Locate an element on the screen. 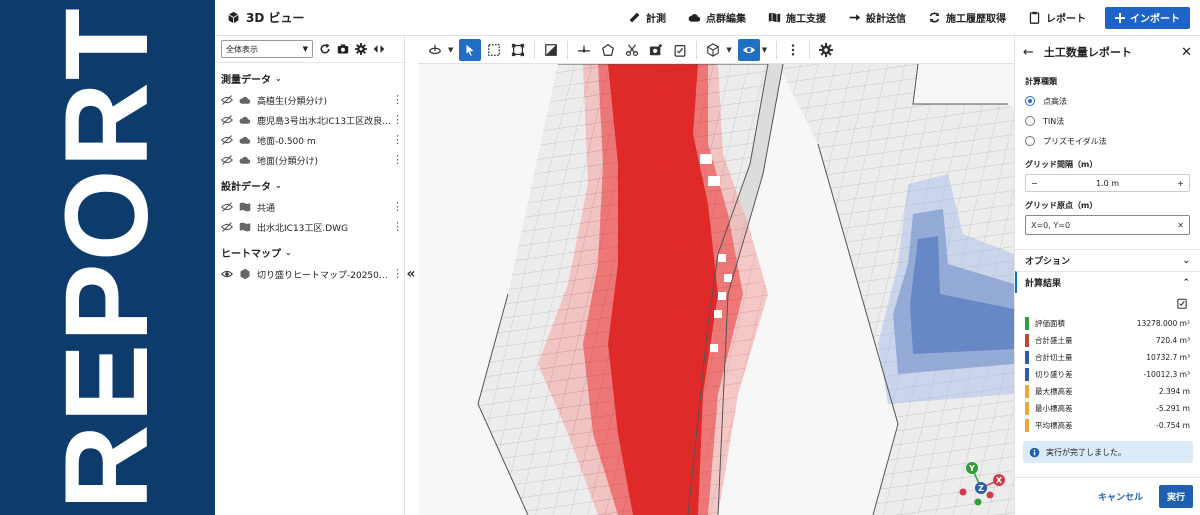 This screenshot has width=1200, height=515. result-value: -0.754 m is located at coordinates (1173, 425).